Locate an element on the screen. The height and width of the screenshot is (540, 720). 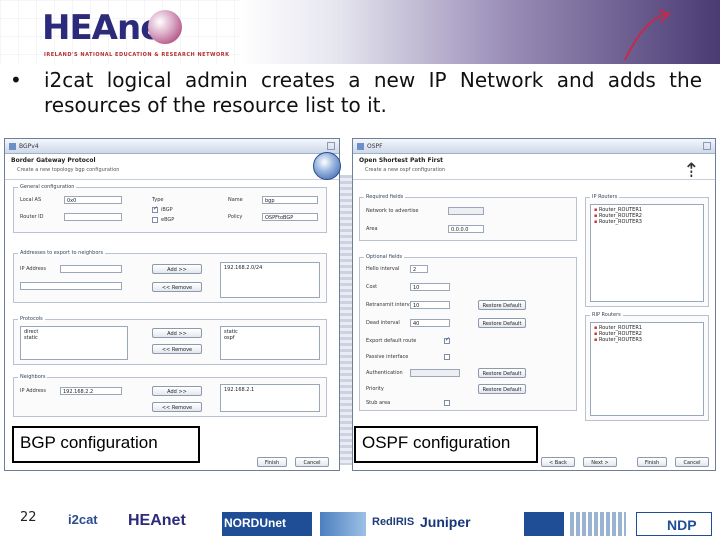
neighbor-ip-label: IP Address is located at coordinates (33, 391).